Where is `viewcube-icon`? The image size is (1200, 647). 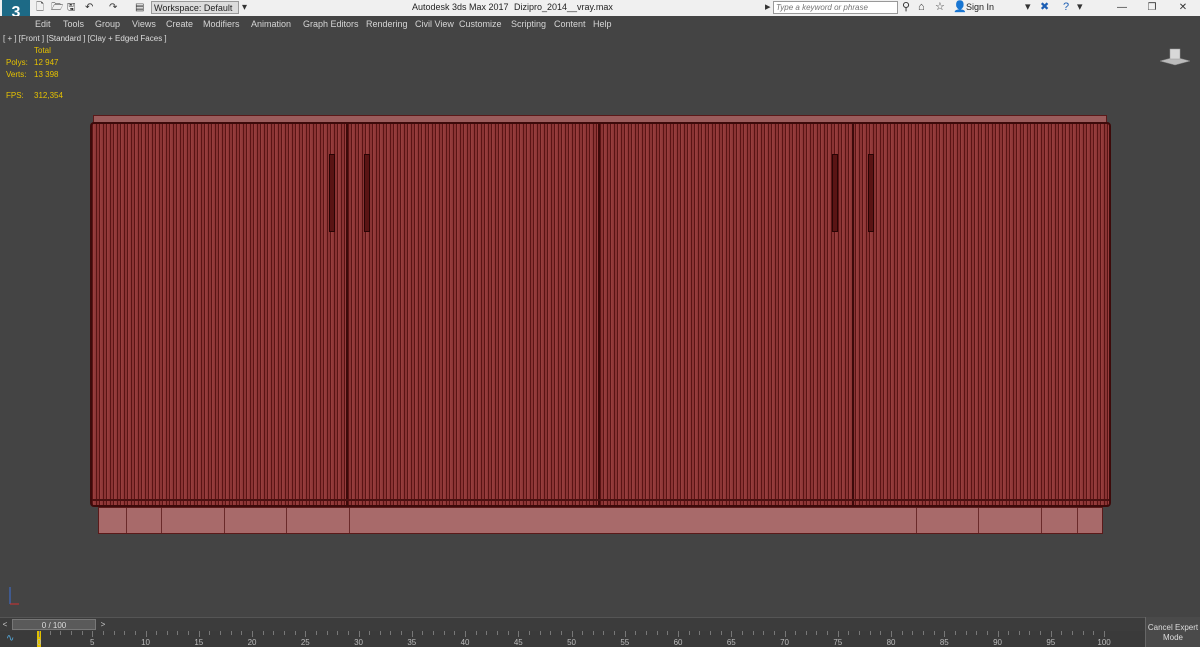
viewcube-icon is located at coordinates (1175, 57).